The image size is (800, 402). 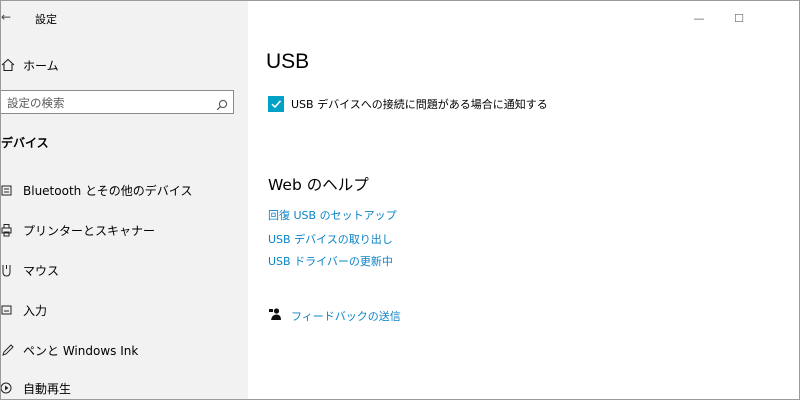 I want to click on sidebar-item-label: プリンターとスキャナー, so click(x=89, y=230).